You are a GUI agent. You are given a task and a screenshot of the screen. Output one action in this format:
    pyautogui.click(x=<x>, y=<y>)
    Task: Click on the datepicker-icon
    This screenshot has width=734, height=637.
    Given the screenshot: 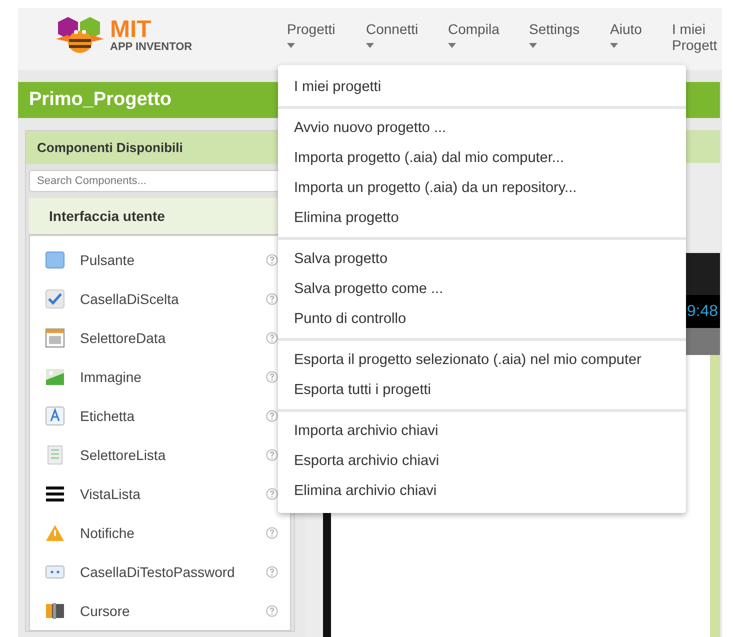 What is the action you would take?
    pyautogui.click(x=55, y=338)
    